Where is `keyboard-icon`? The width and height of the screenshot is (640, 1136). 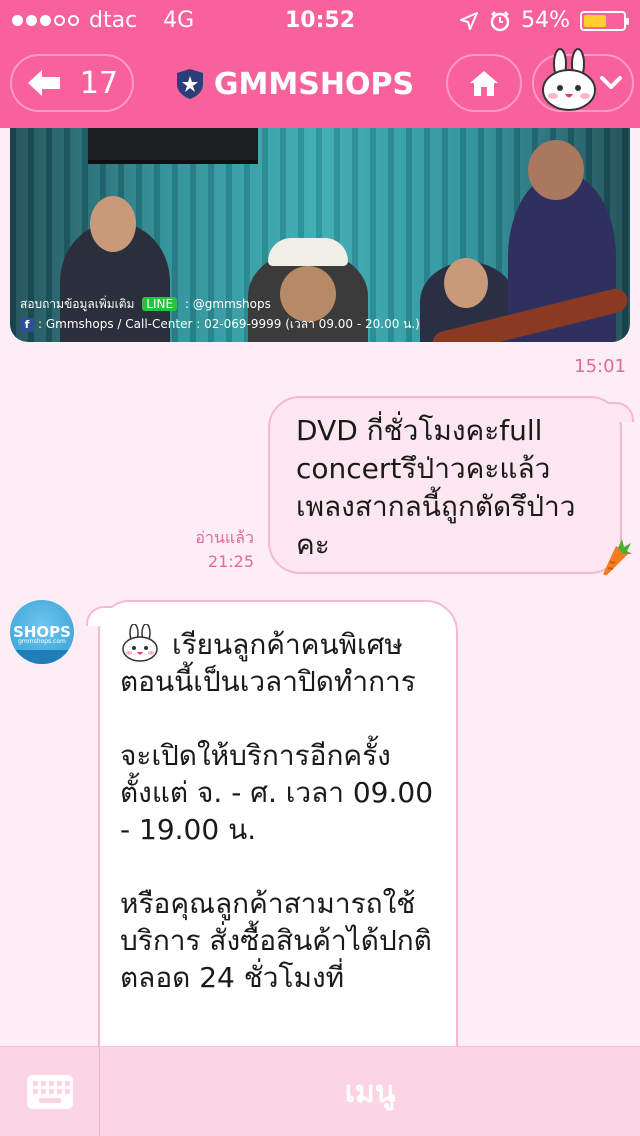 keyboard-icon is located at coordinates (49, 1092).